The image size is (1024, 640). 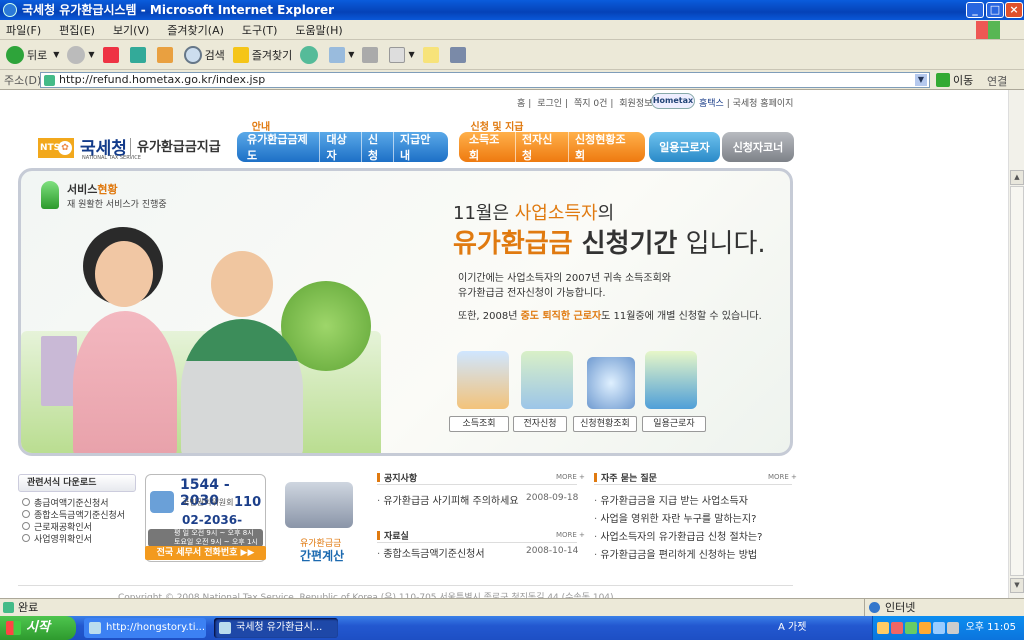 What do you see at coordinates (131, 30) in the screenshot?
I see `menu-view: 보기(V)` at bounding box center [131, 30].